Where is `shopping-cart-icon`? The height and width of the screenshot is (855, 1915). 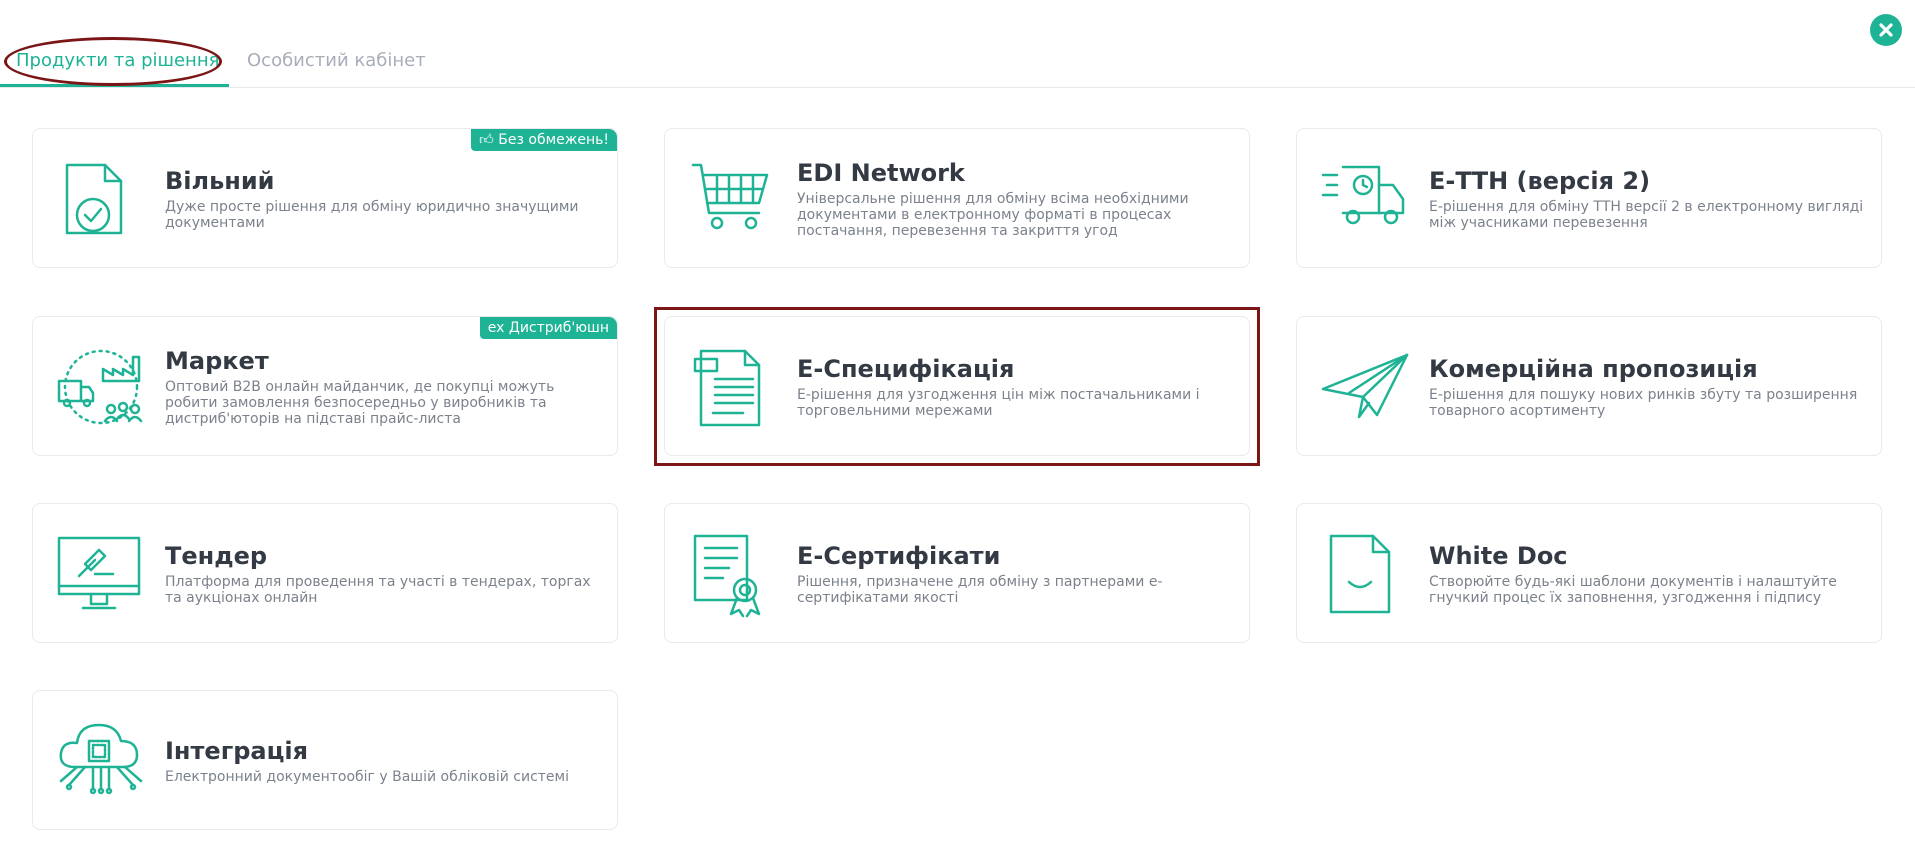
shopping-cart-icon is located at coordinates (730, 196).